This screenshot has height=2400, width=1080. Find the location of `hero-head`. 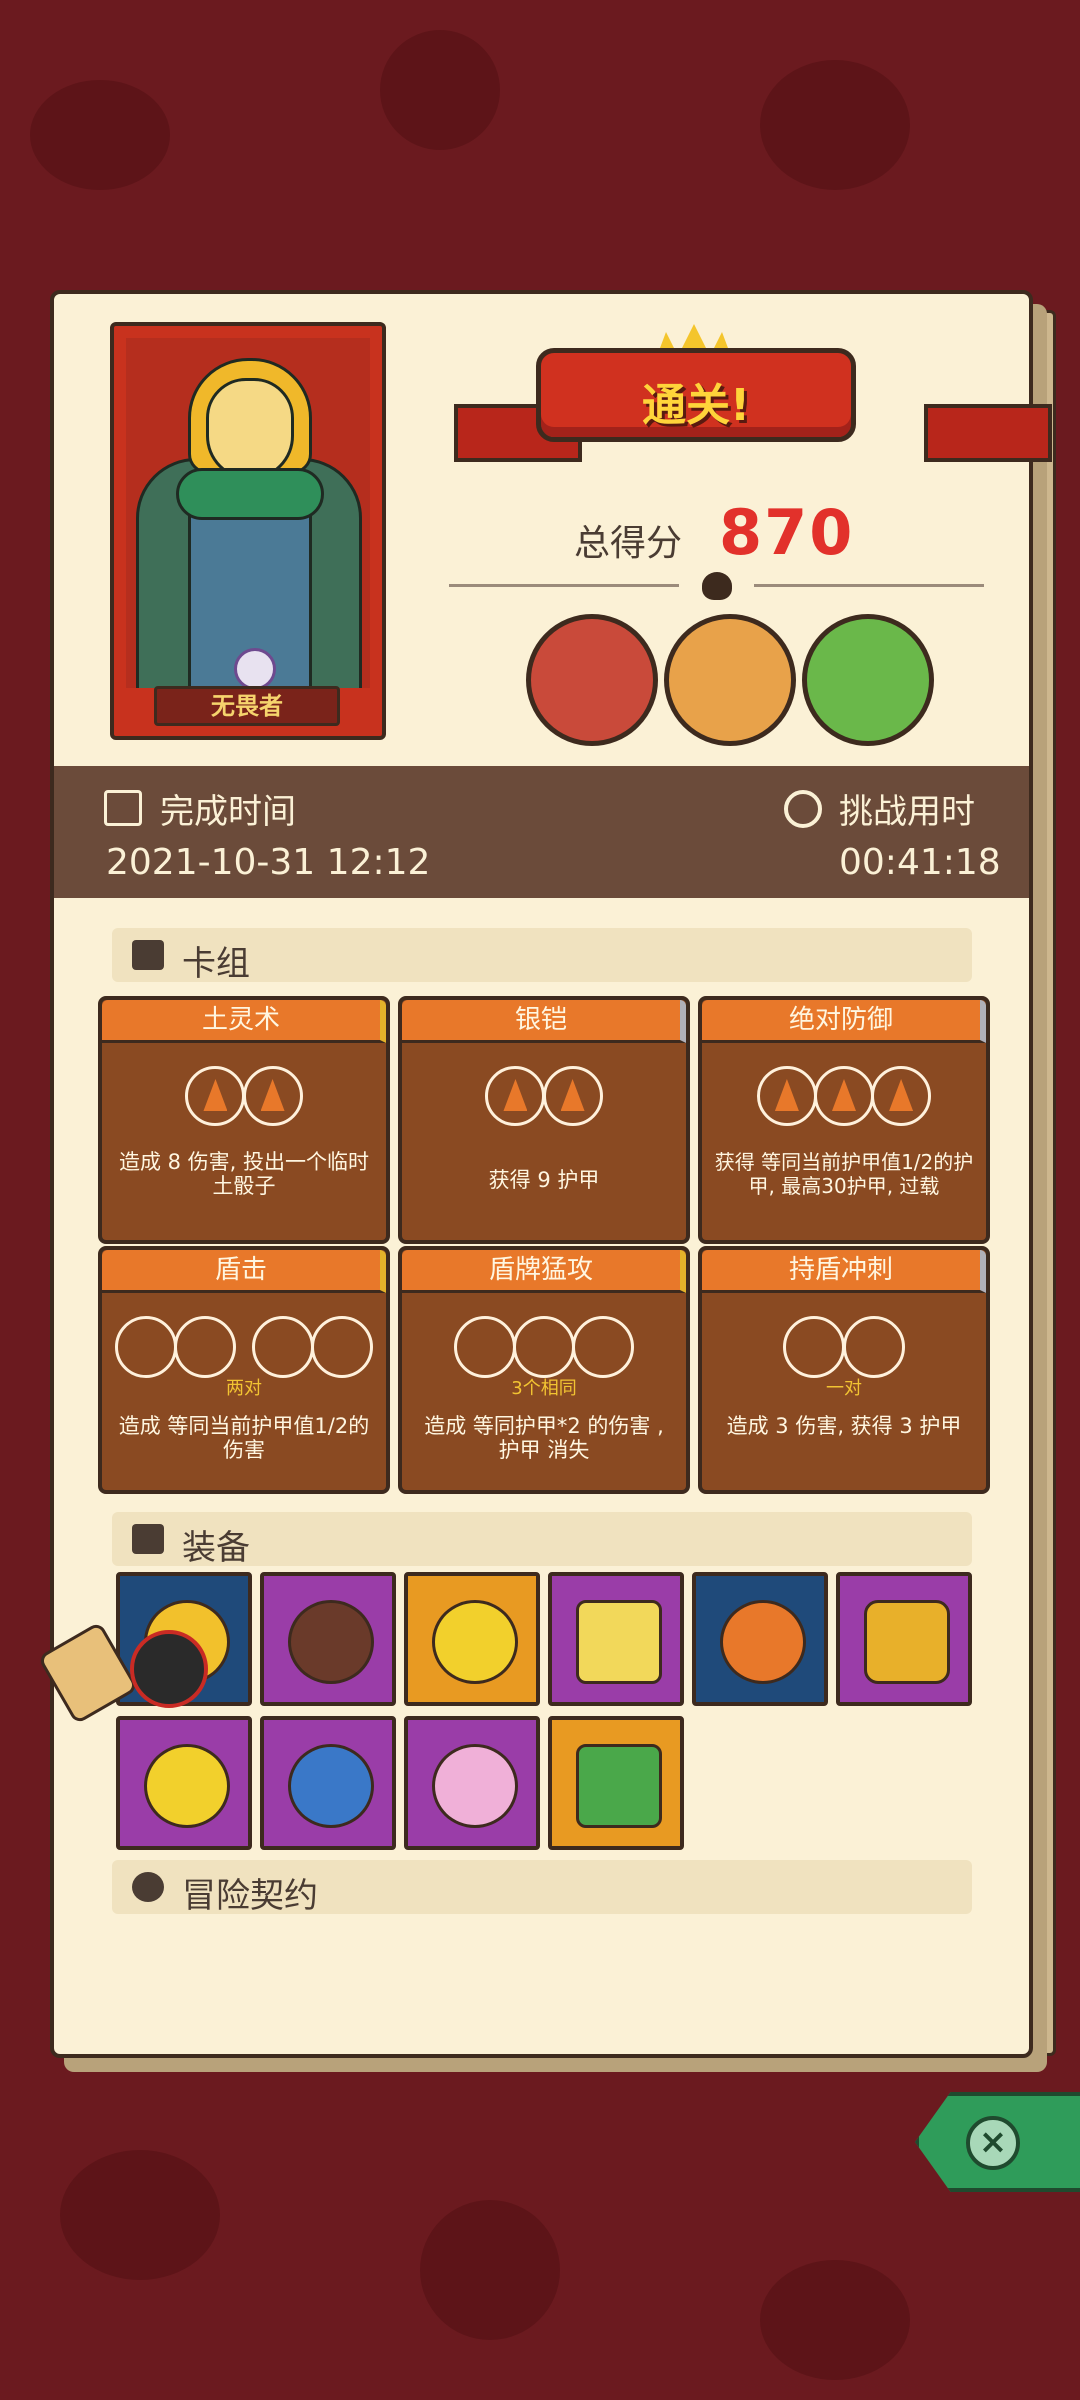

hero-head is located at coordinates (250, 429).